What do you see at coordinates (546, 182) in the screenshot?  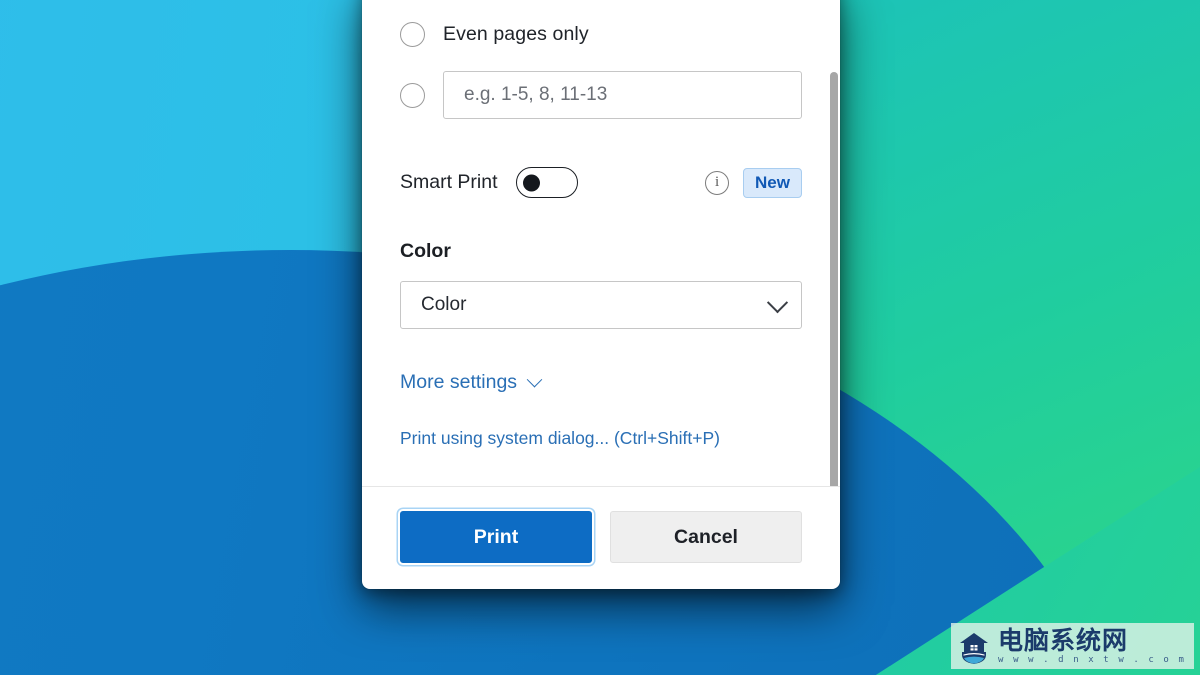 I see `smart-print-toggle` at bounding box center [546, 182].